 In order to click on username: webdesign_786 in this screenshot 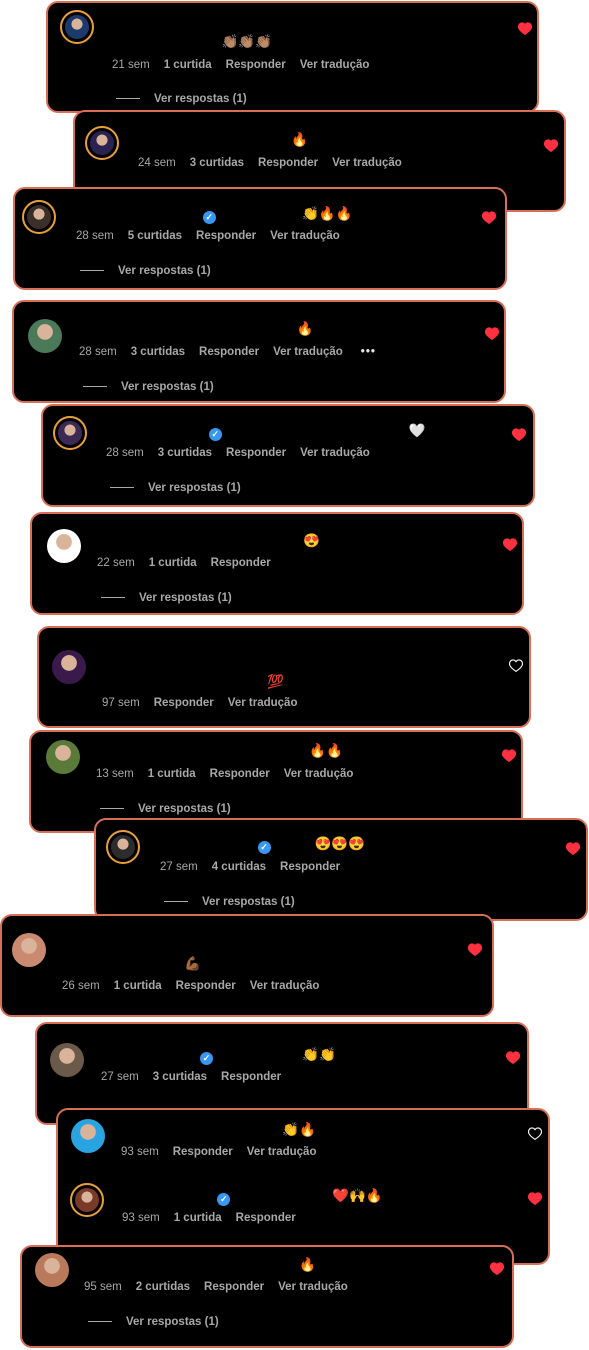, I will do `click(156, 430)`.